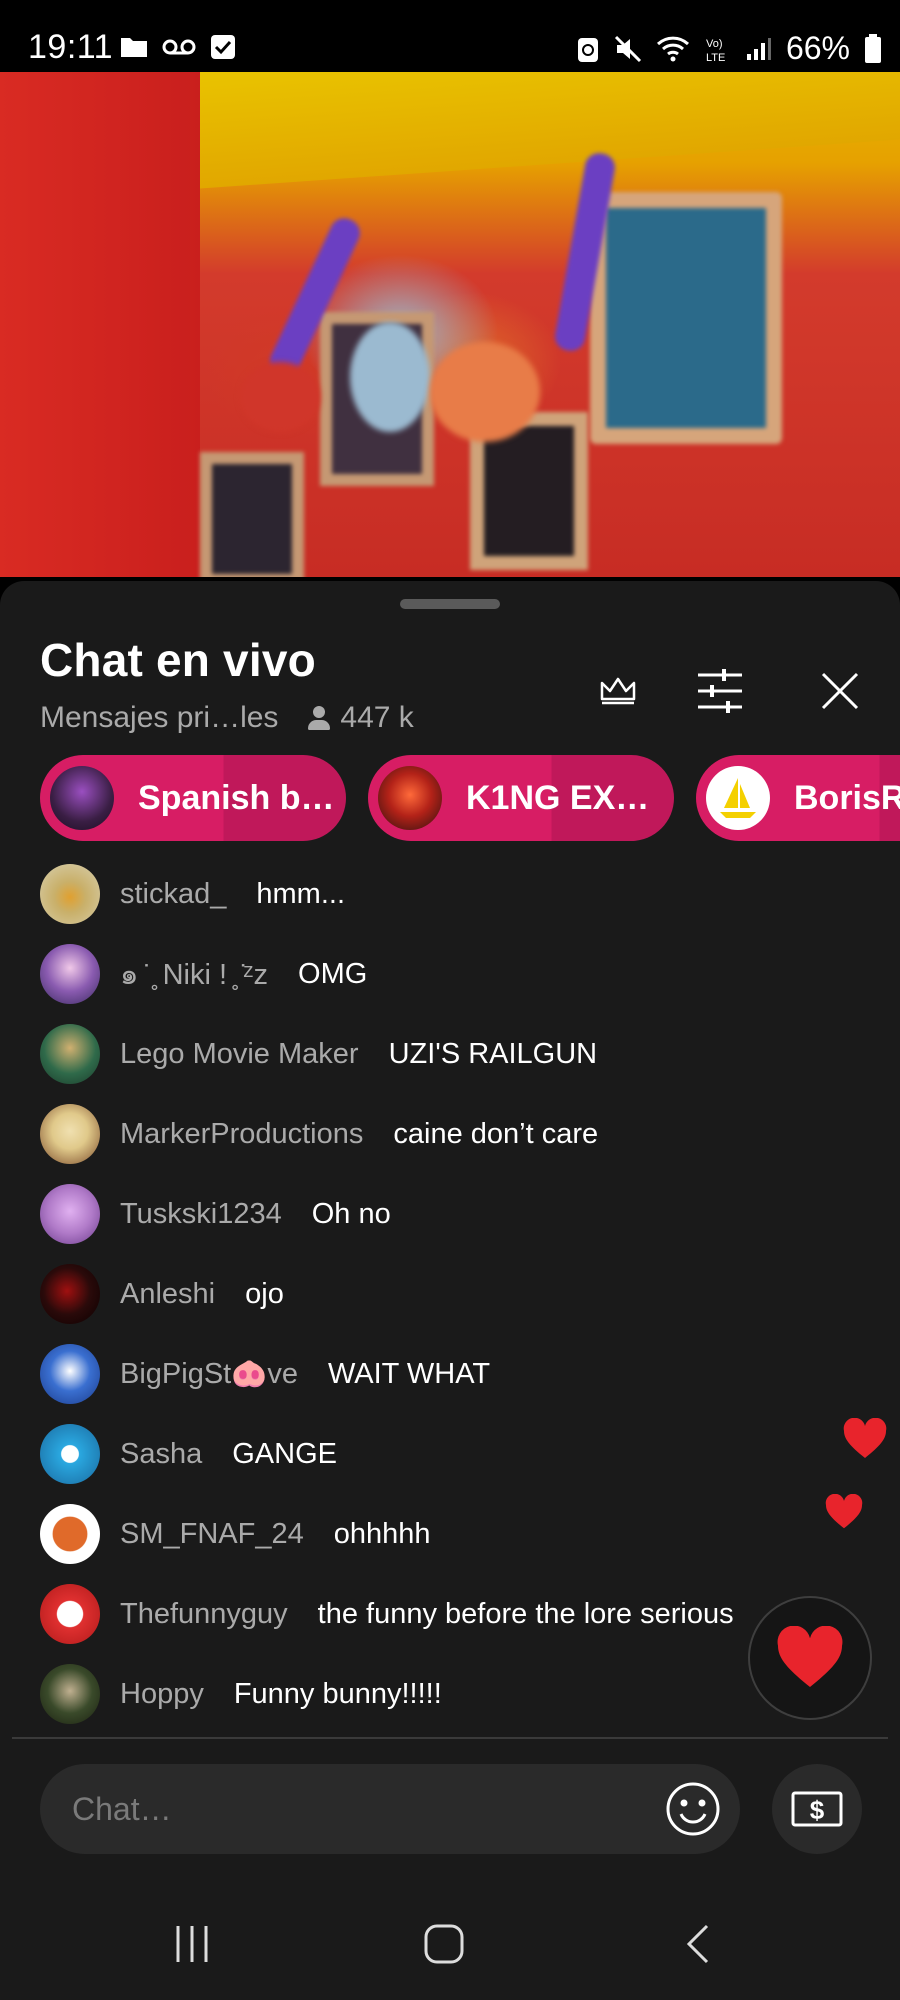 The image size is (900, 2000). I want to click on status-right-icons: Vo) LTE 66%, so click(729, 48).